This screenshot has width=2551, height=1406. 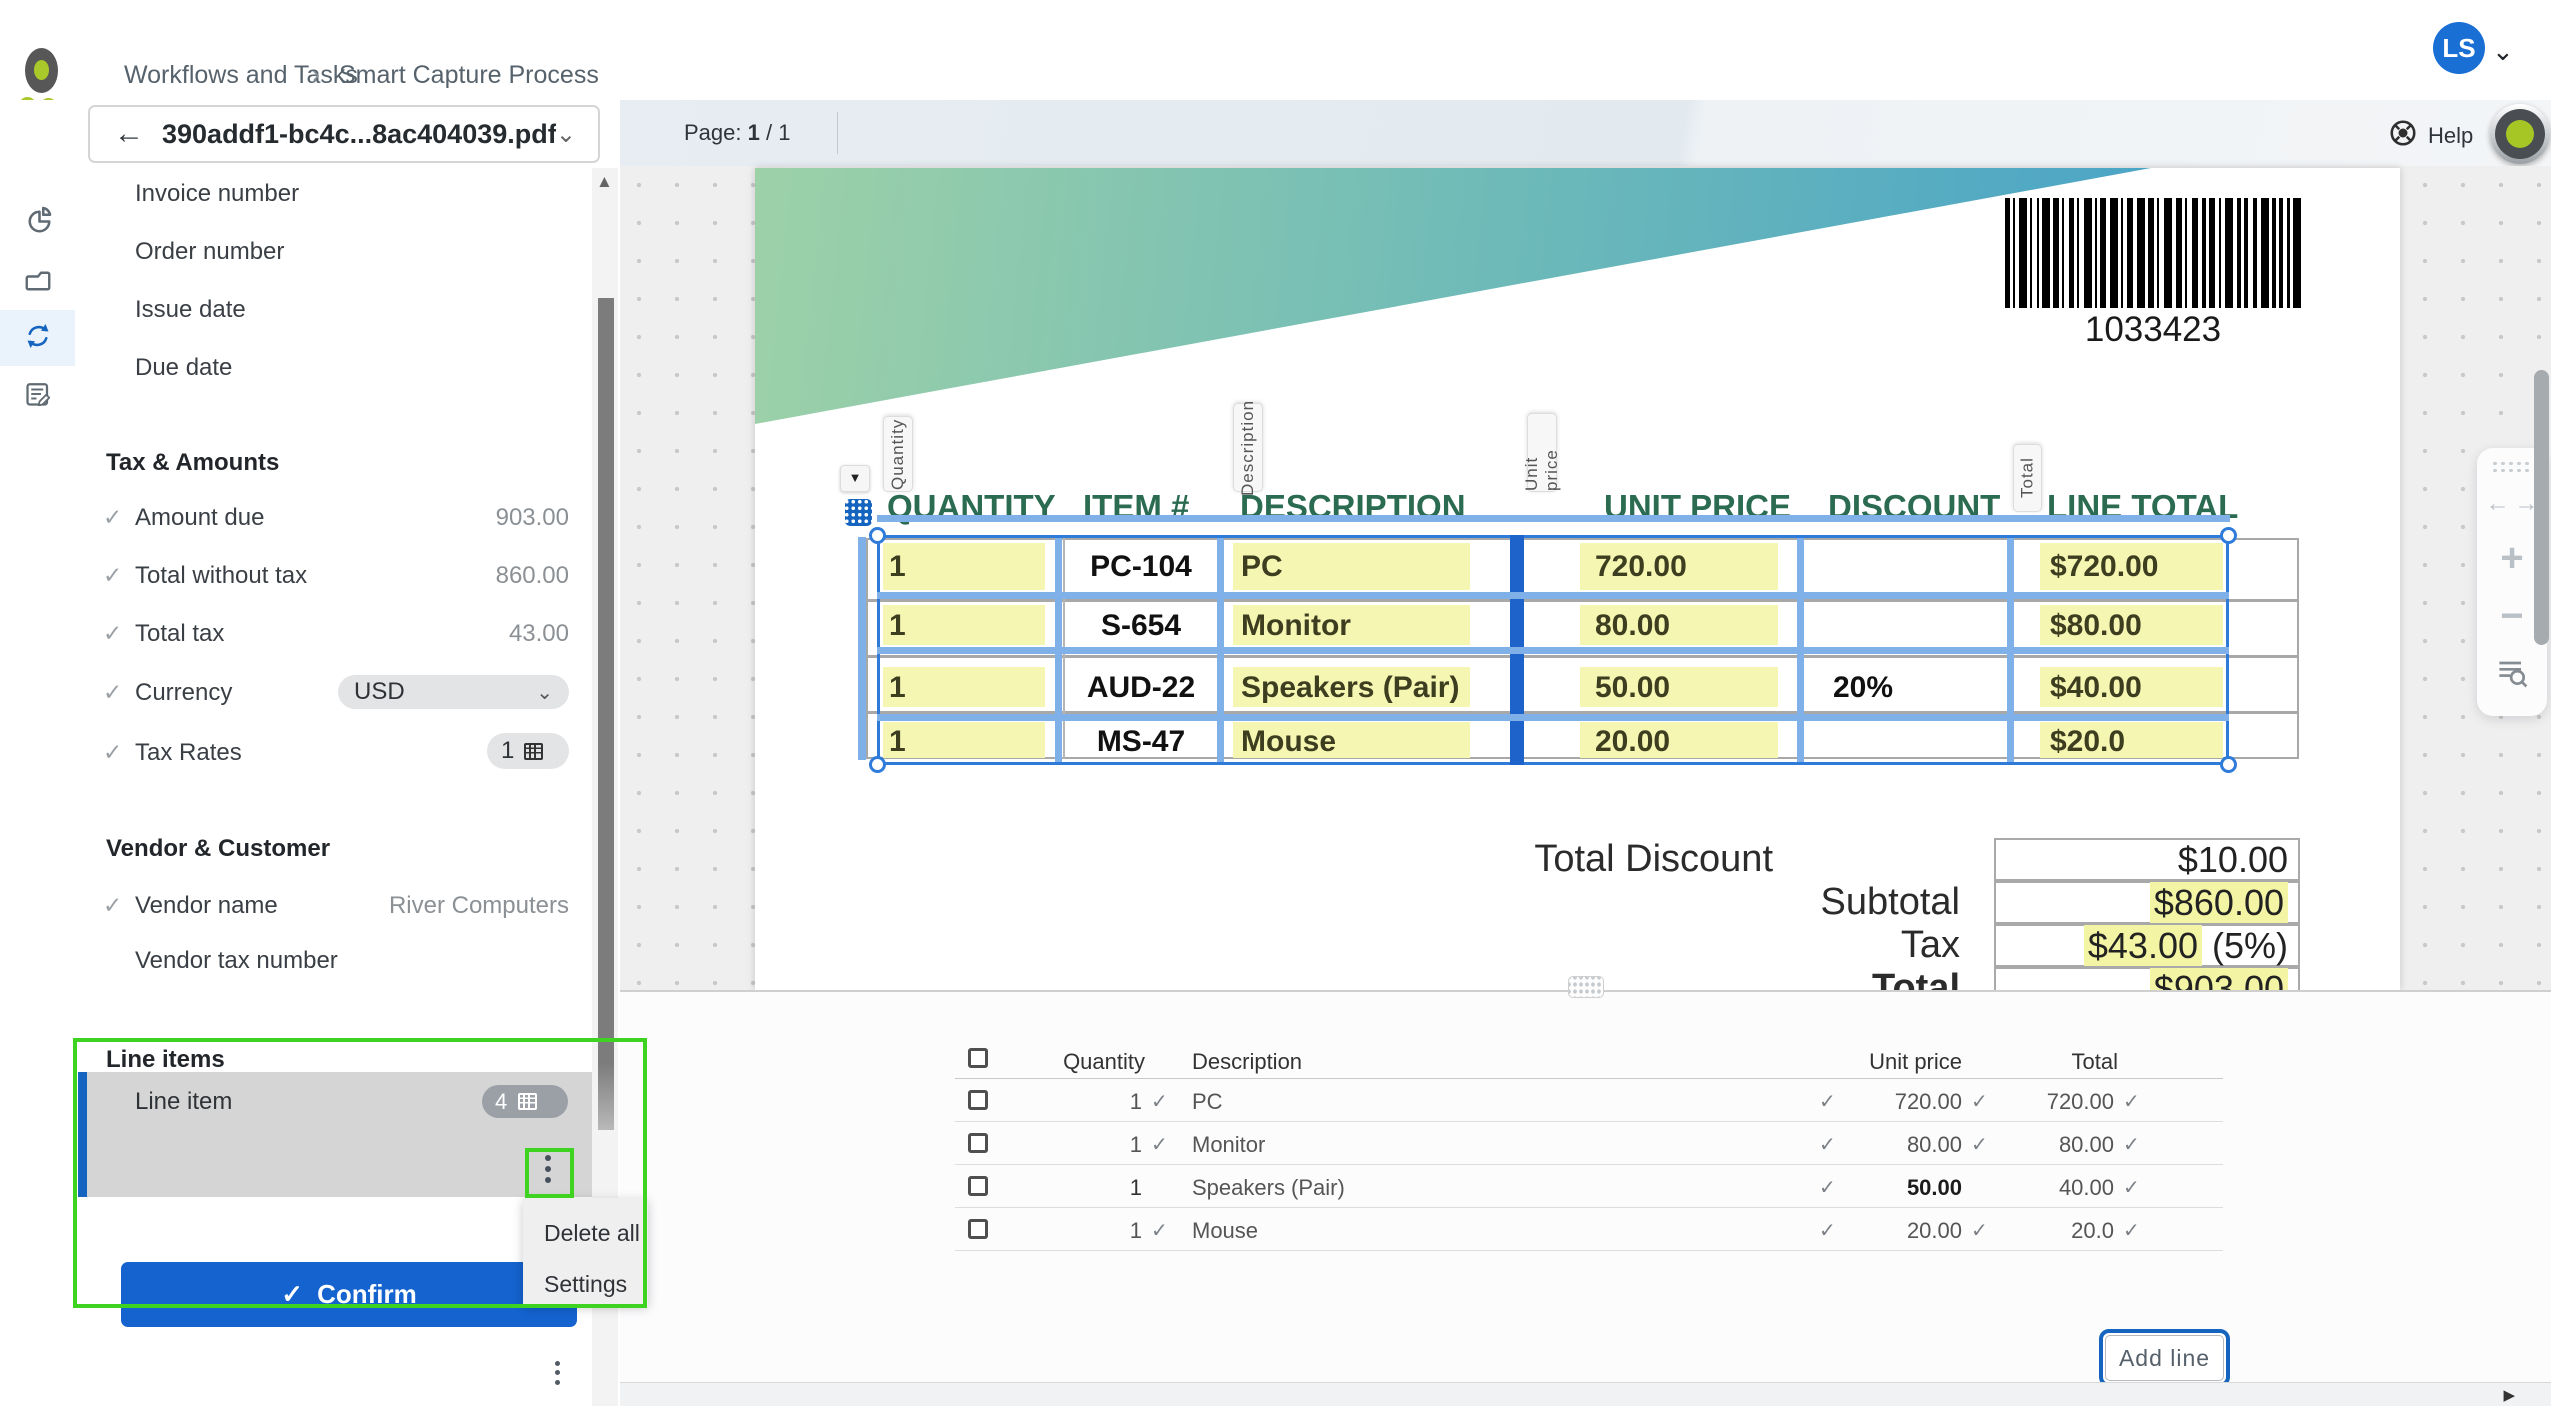 What do you see at coordinates (379, 691) in the screenshot?
I see `currency-value: USD` at bounding box center [379, 691].